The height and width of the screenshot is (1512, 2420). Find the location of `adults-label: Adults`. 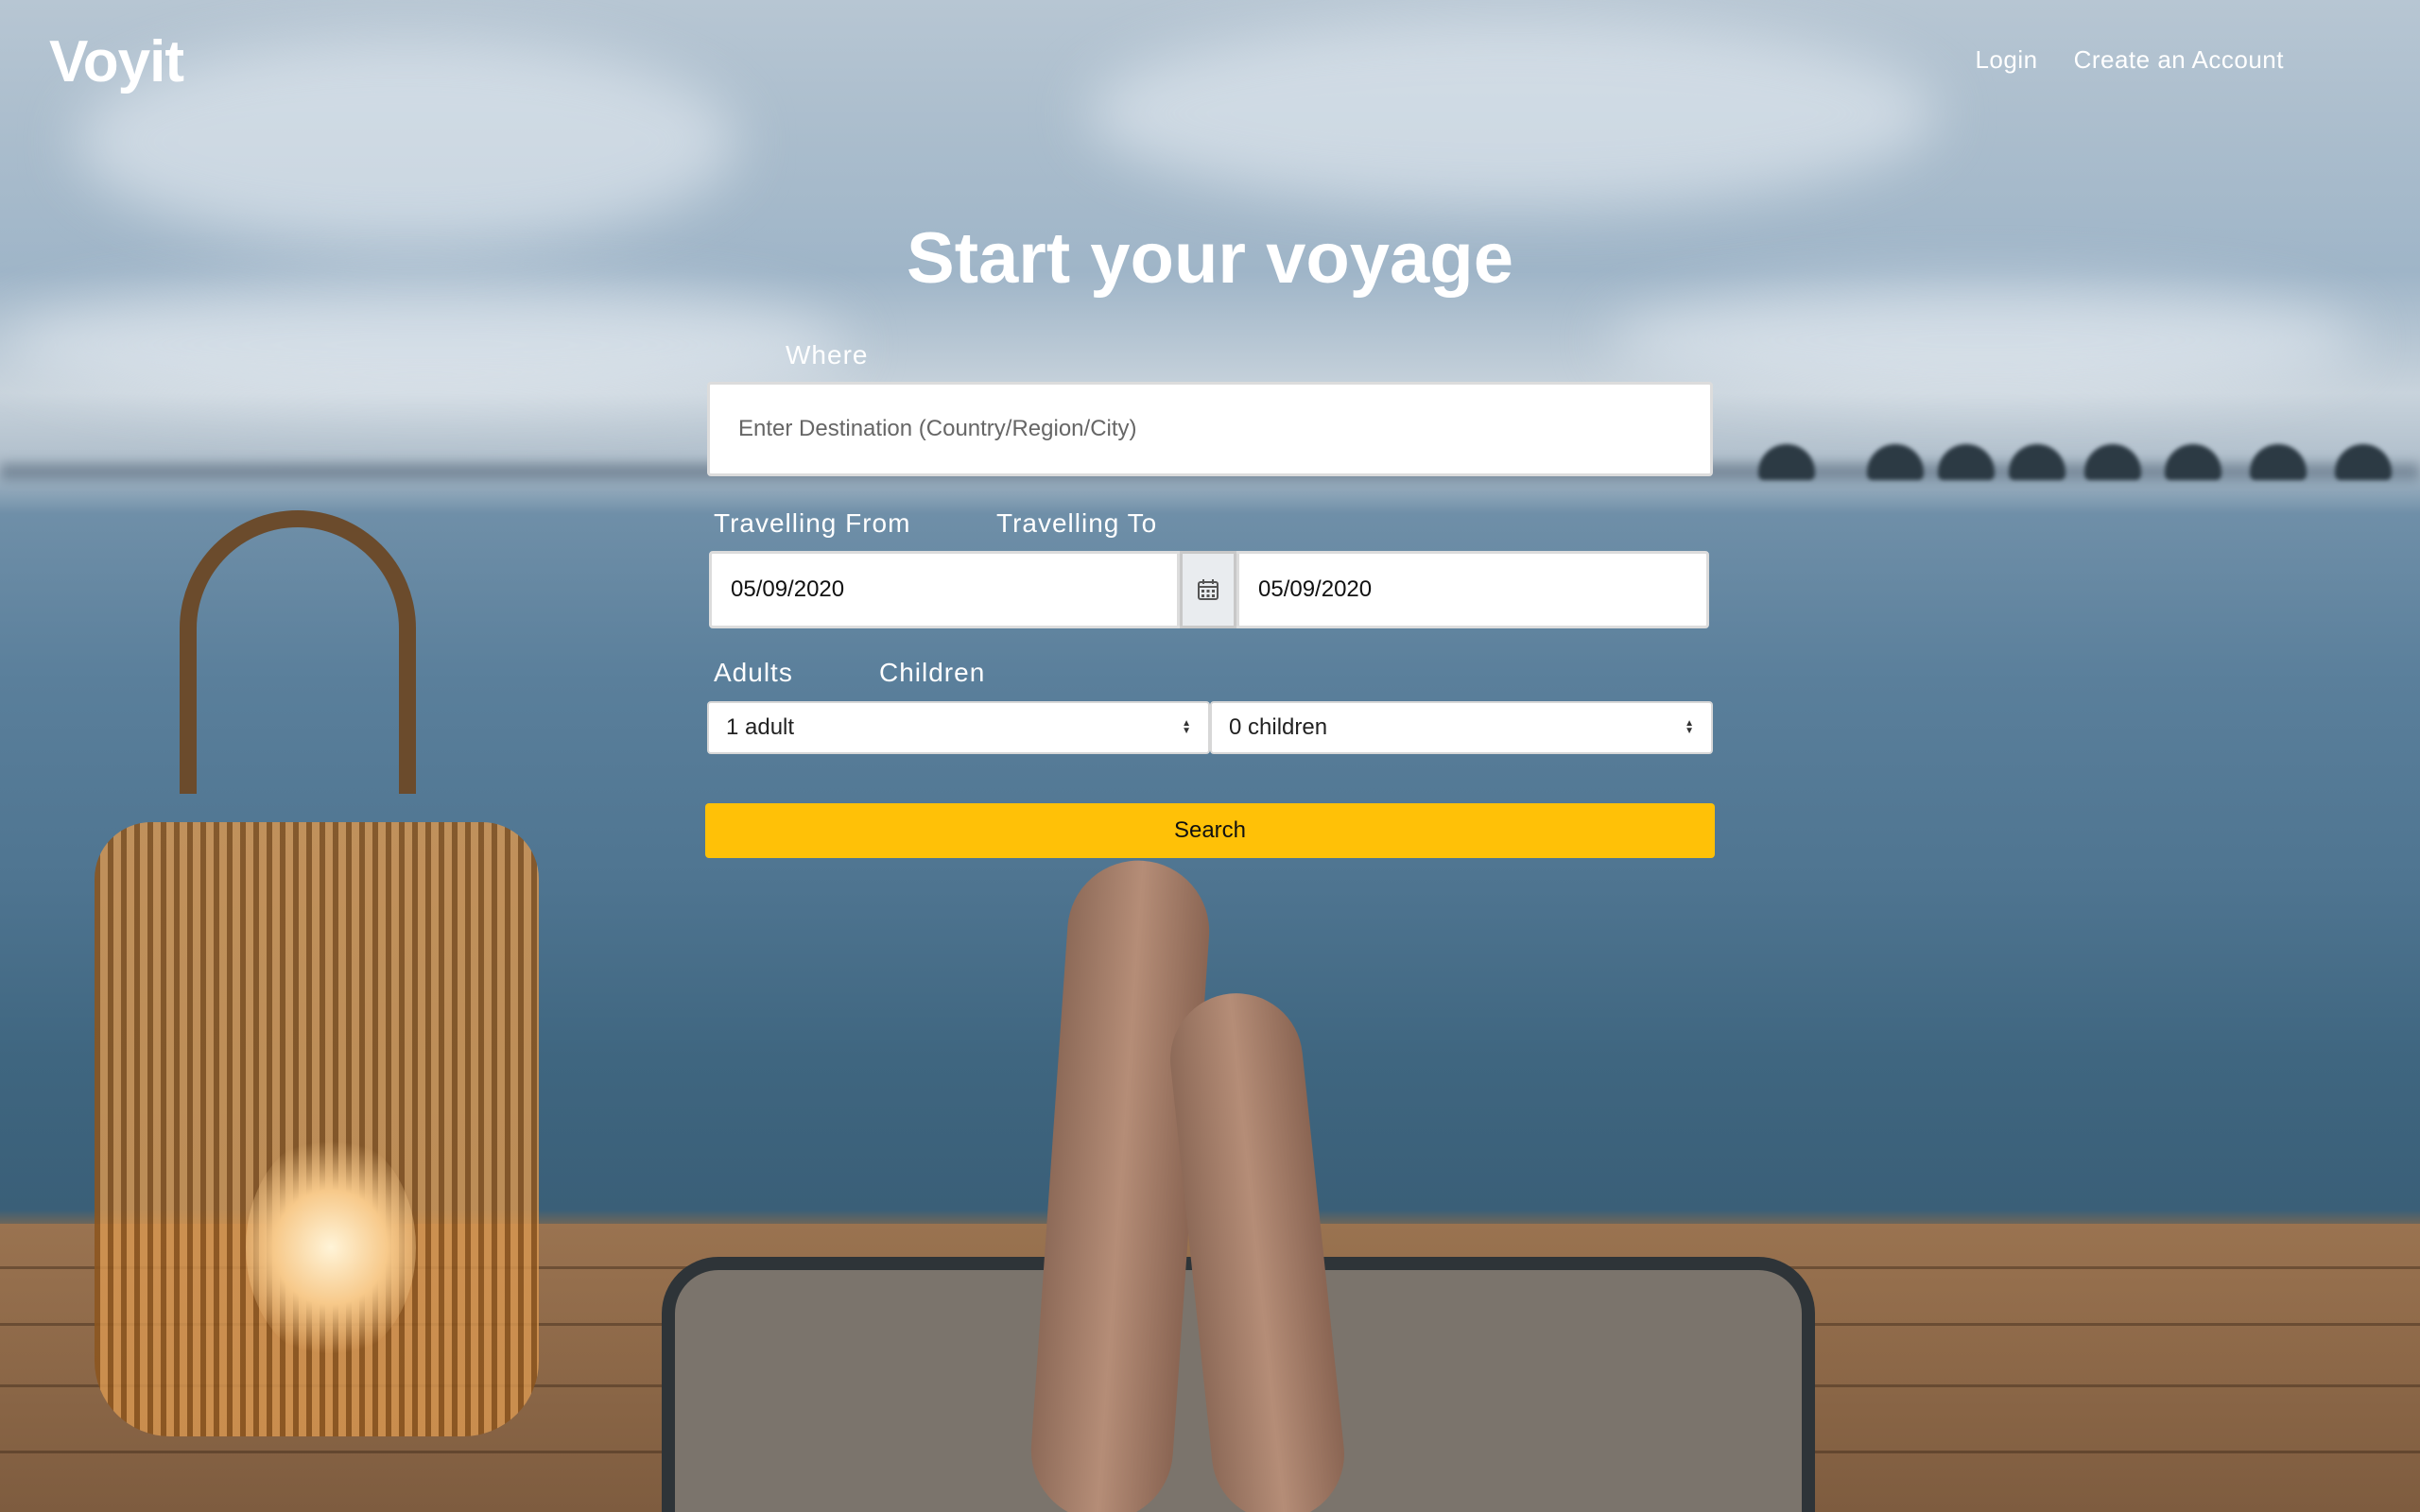

adults-label: Adults is located at coordinates (753, 672).